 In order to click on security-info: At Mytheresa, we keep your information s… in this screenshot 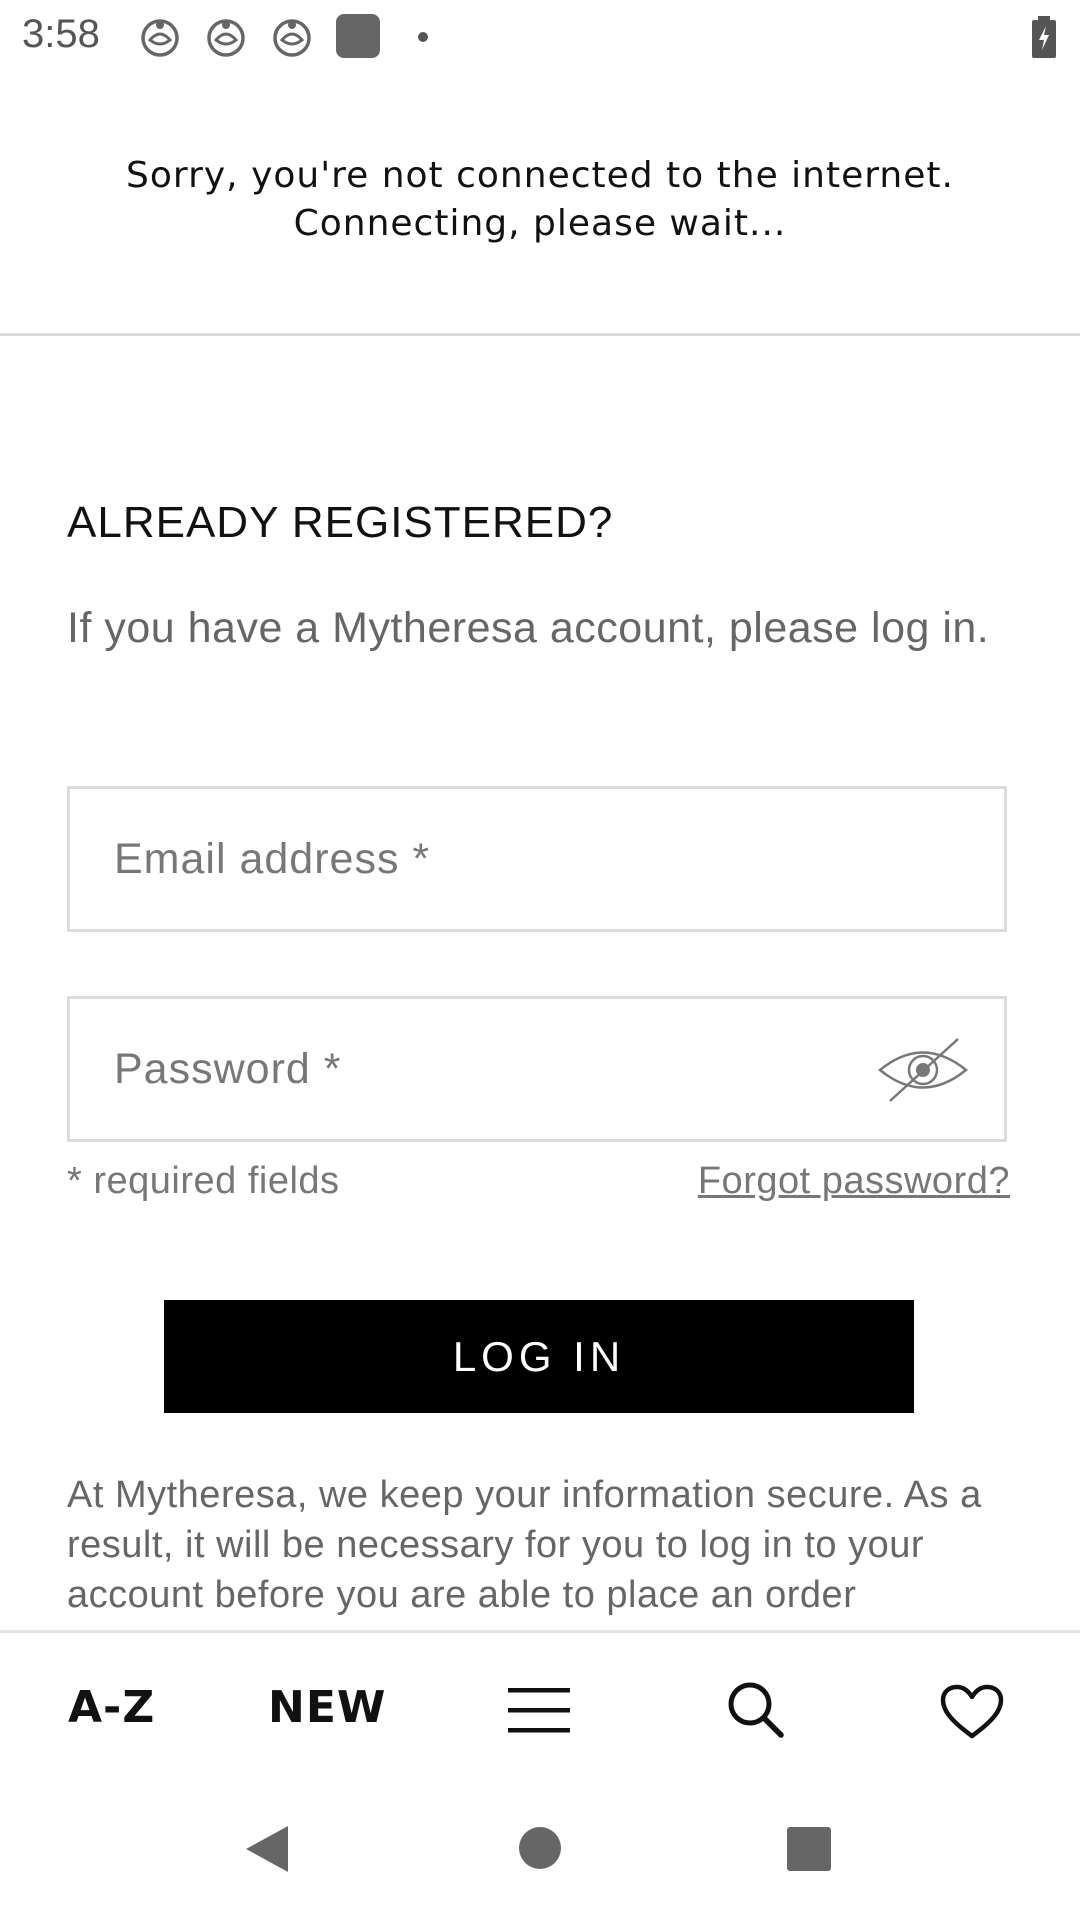, I will do `click(524, 1545)`.